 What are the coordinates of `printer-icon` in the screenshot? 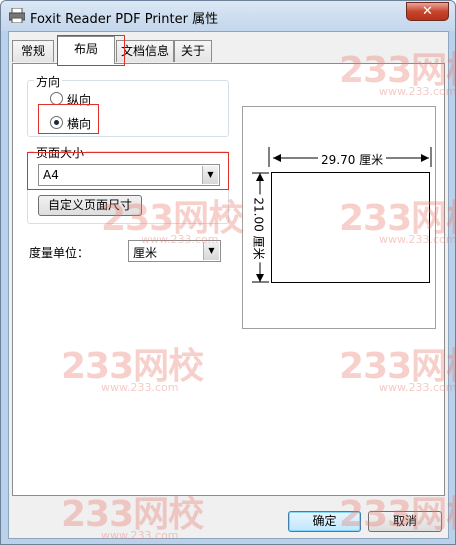 It's located at (17, 15).